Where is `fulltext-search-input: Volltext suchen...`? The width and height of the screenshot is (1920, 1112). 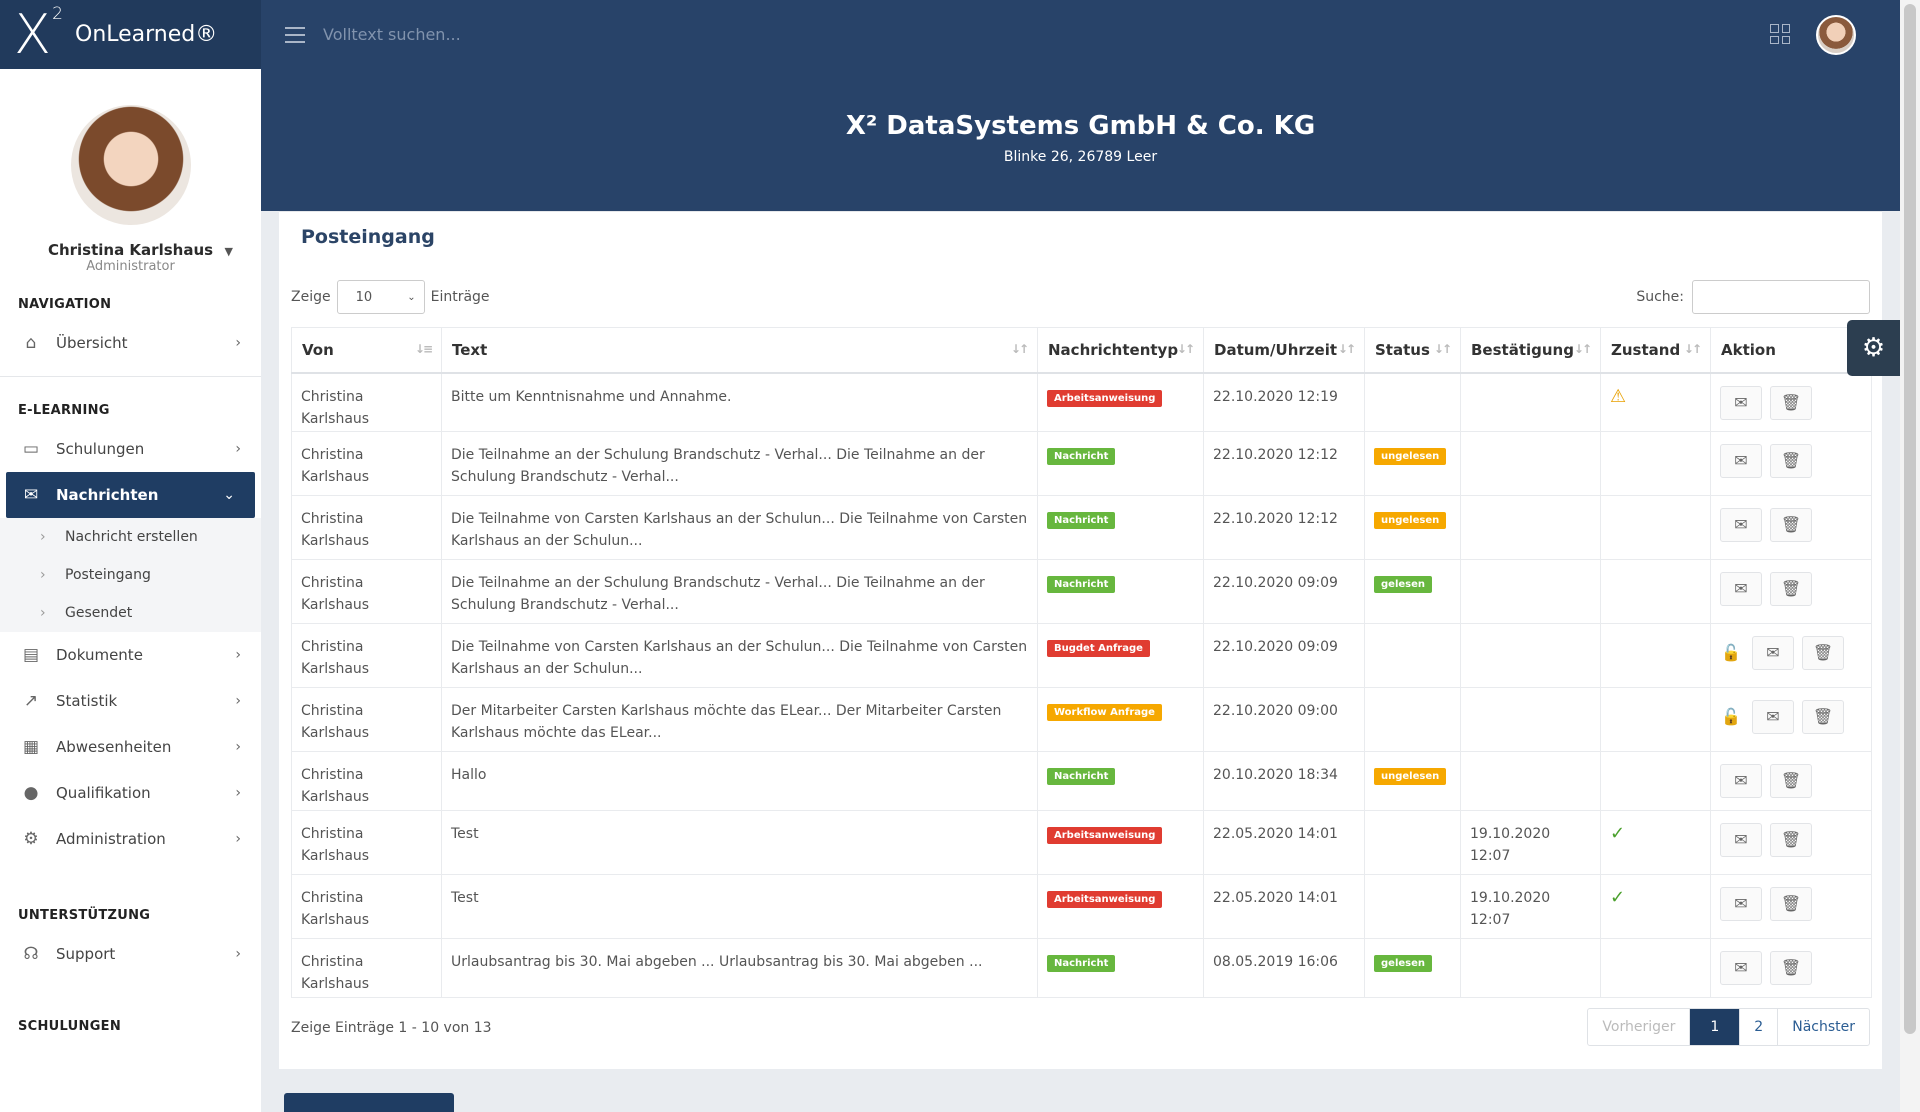 fulltext-search-input: Volltext suchen... is located at coordinates (392, 34).